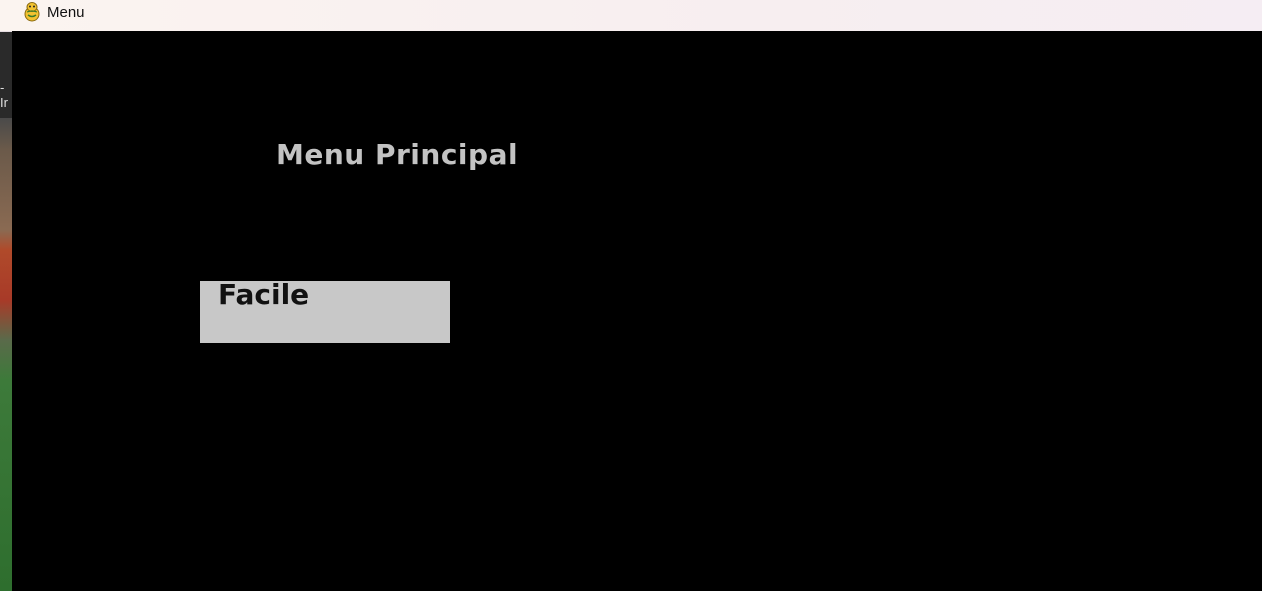  What do you see at coordinates (32, 12) in the screenshot?
I see `pygame-snake-icon` at bounding box center [32, 12].